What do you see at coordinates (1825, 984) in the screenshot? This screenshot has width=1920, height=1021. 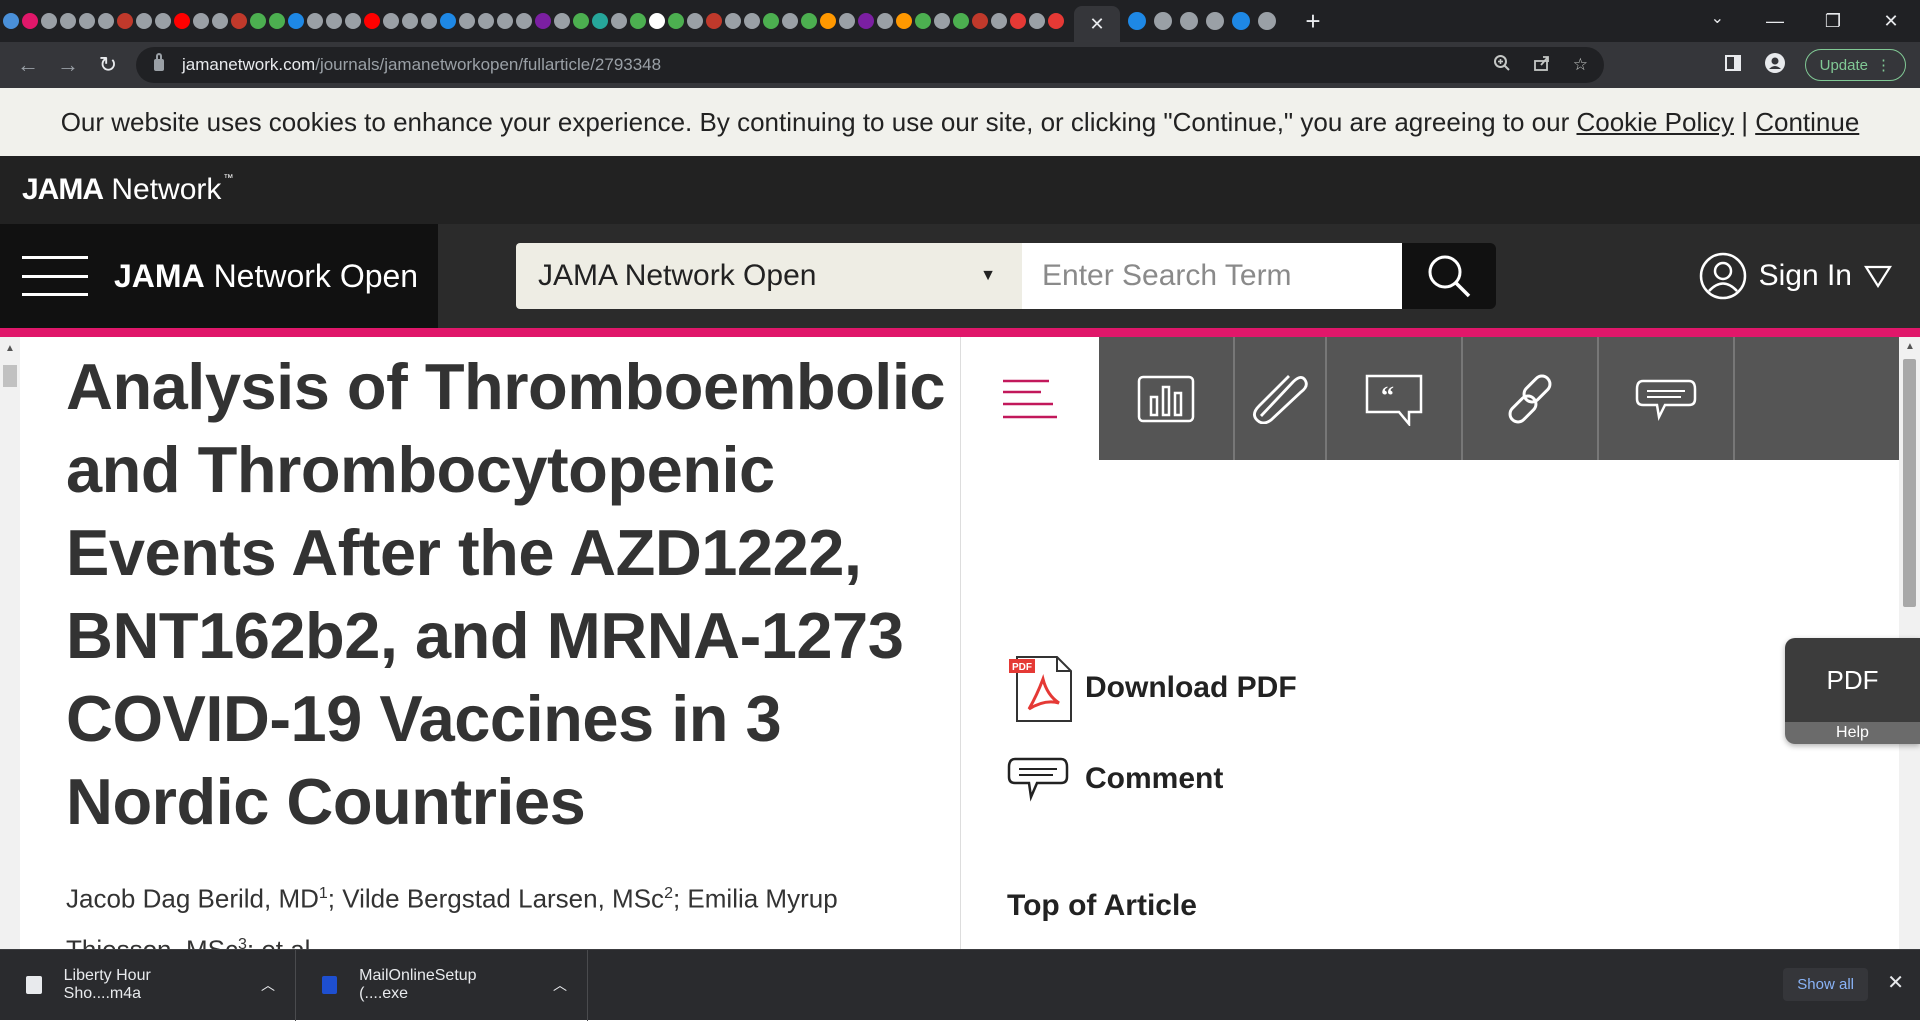 I see `show-all-downloads-button: Show all` at bounding box center [1825, 984].